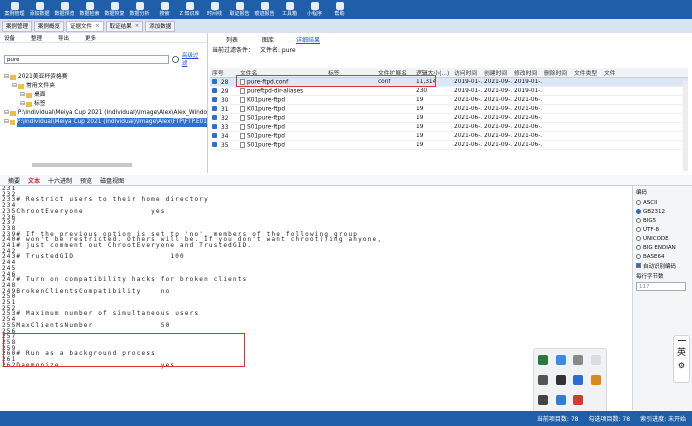 This screenshot has width=692, height=426. What do you see at coordinates (139, 9) in the screenshot?
I see `toolbar-button-5: 数据分析` at bounding box center [139, 9].